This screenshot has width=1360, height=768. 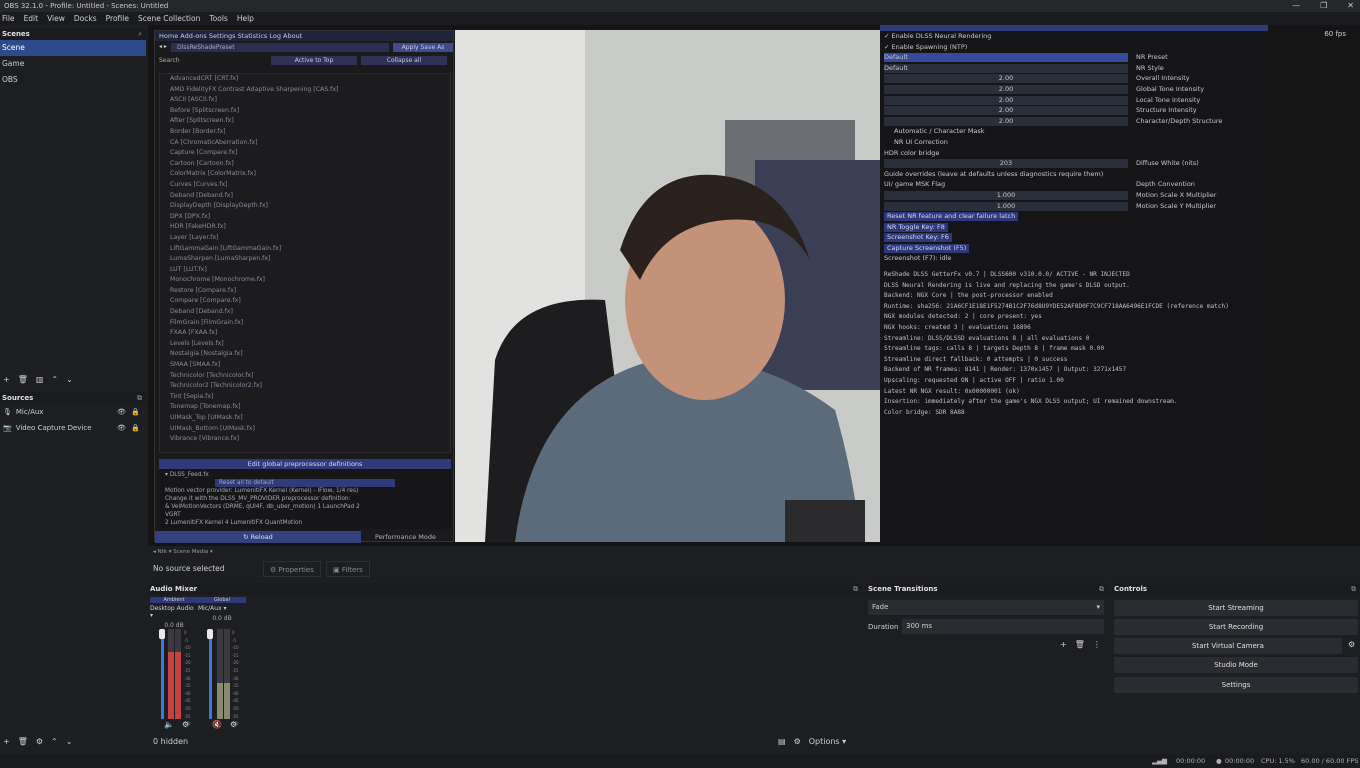 What do you see at coordinates (348, 569) in the screenshot?
I see `filters-button: ▣ Filters` at bounding box center [348, 569].